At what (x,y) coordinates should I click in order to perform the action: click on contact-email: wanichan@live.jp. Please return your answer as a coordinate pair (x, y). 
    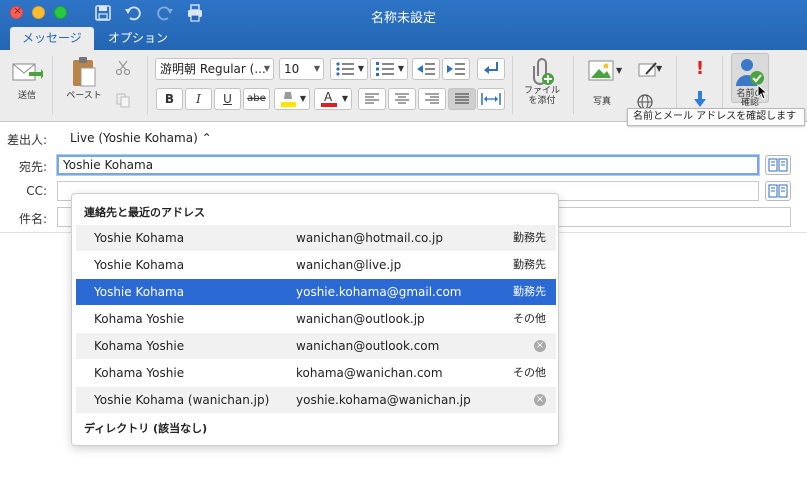
    Looking at the image, I should click on (349, 265).